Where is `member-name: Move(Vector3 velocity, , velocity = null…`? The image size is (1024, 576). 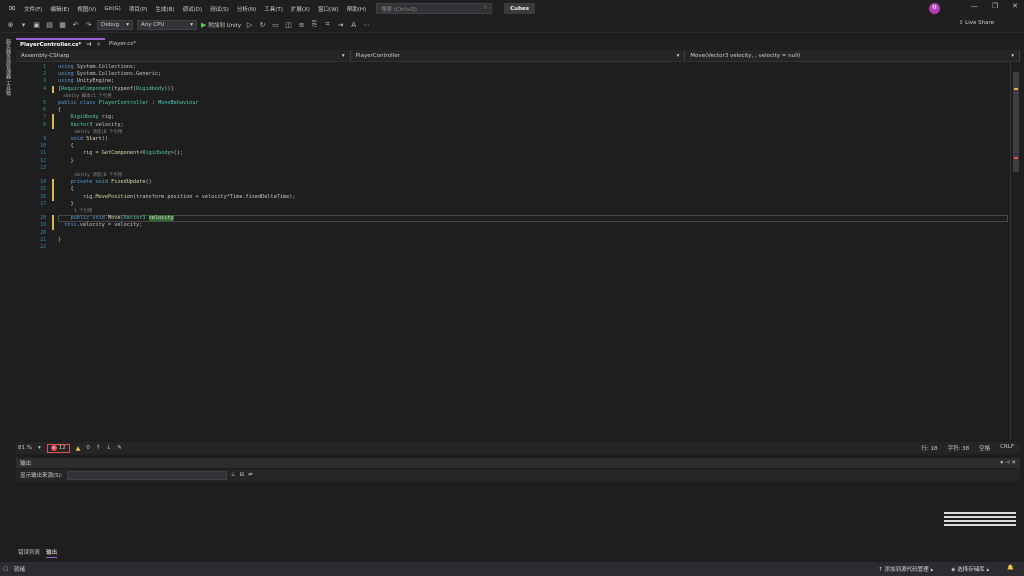 member-name: Move(Vector3 velocity, , velocity = null… is located at coordinates (745, 55).